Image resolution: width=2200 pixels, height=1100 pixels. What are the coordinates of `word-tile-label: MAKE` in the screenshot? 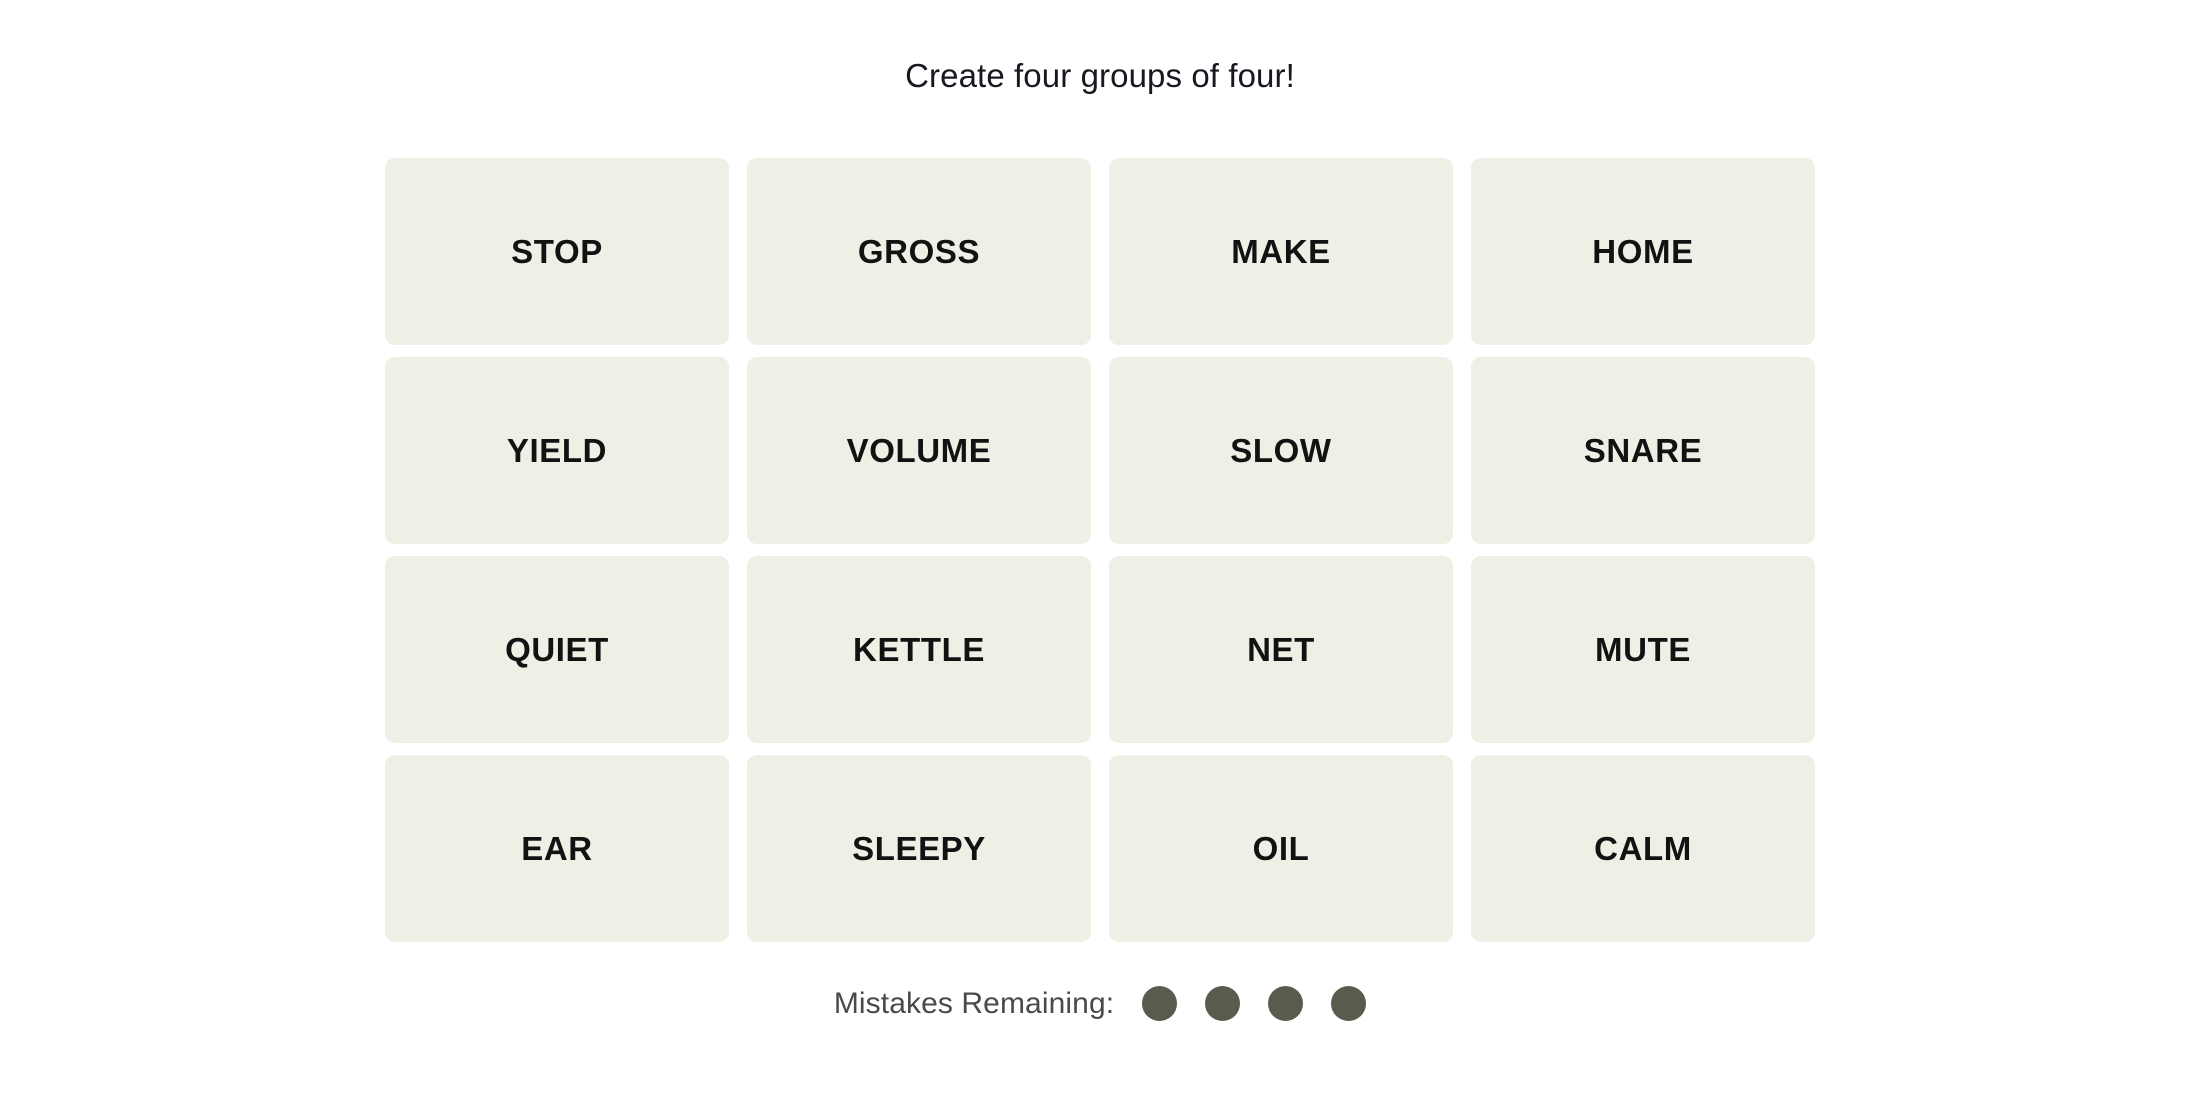 It's located at (1281, 252).